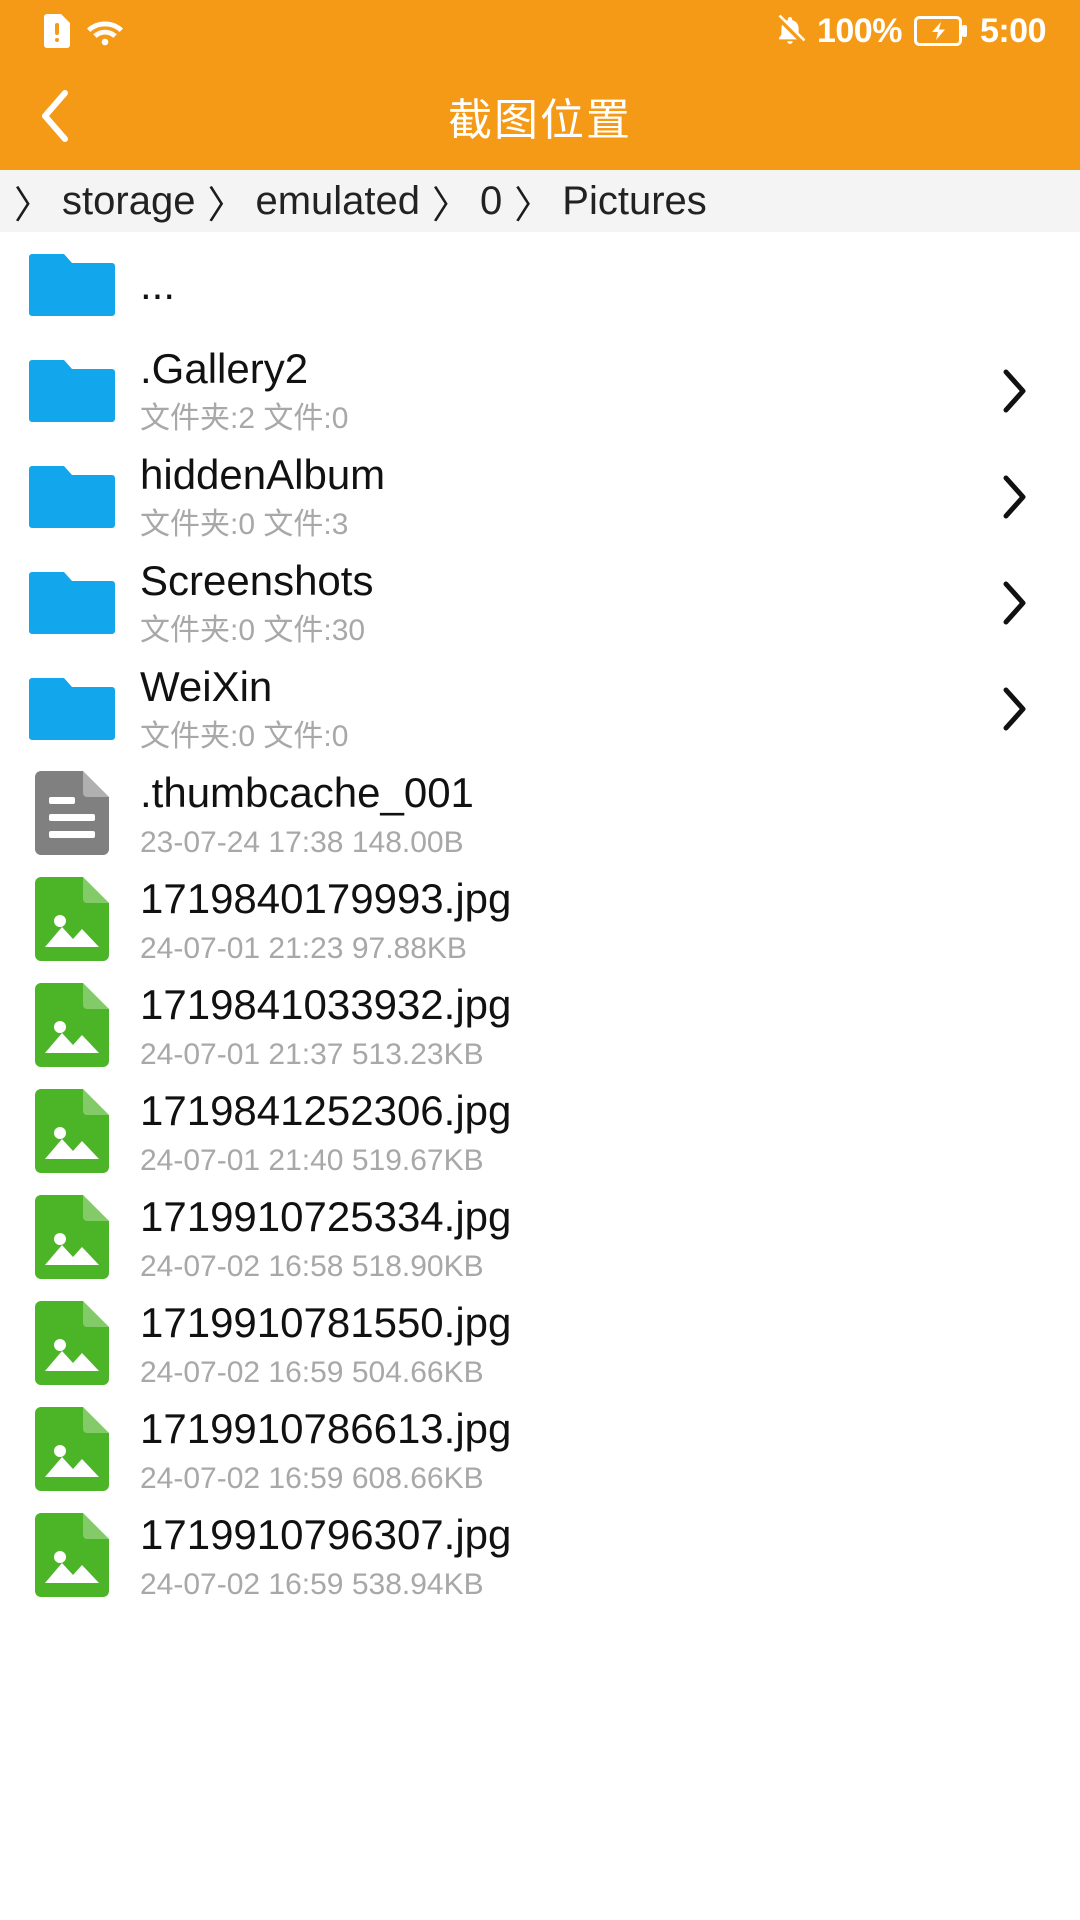  What do you see at coordinates (128, 201) in the screenshot?
I see `breadcrumb-segment-storage: storage` at bounding box center [128, 201].